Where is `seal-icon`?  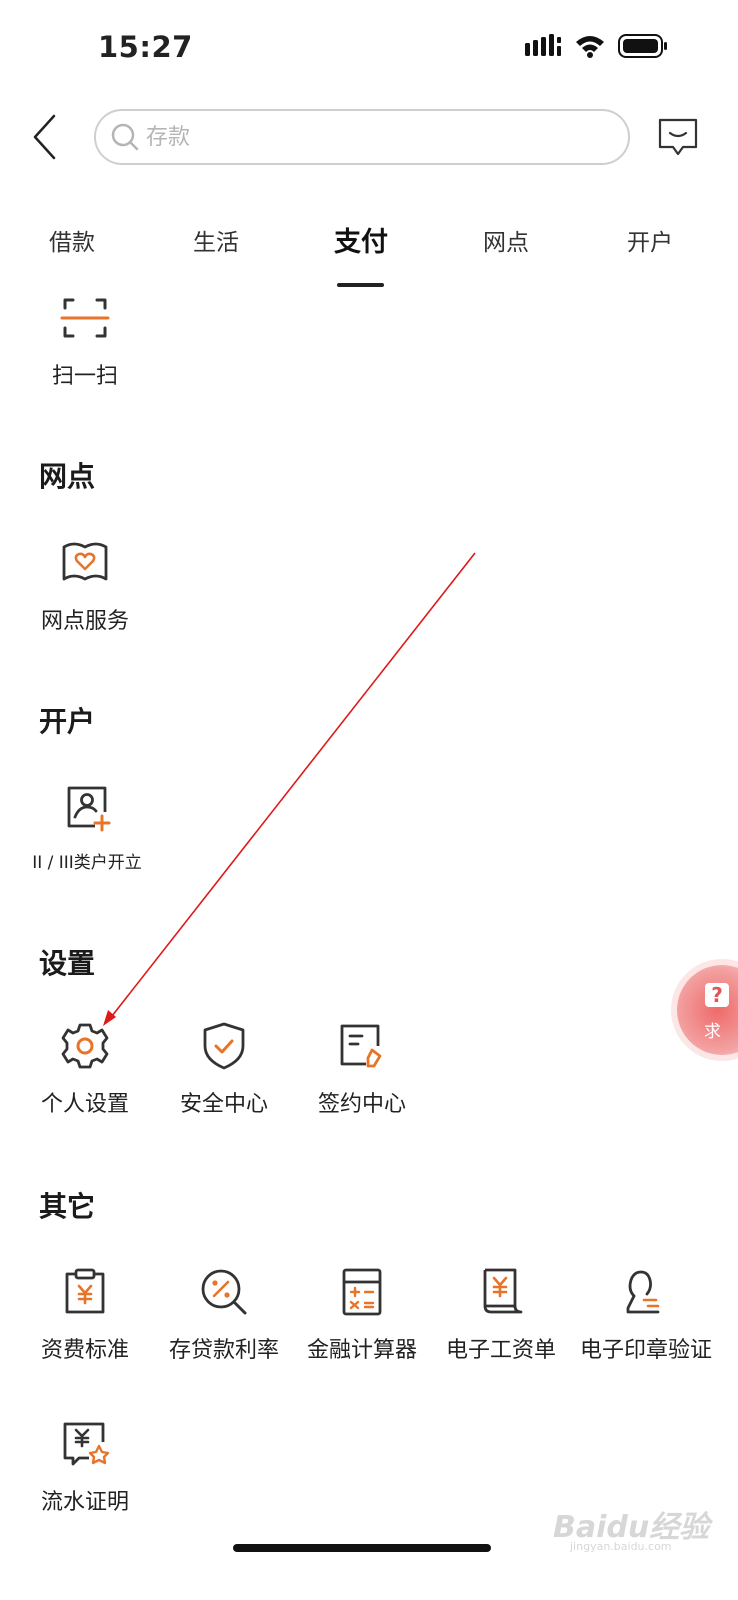 seal-icon is located at coordinates (643, 1292).